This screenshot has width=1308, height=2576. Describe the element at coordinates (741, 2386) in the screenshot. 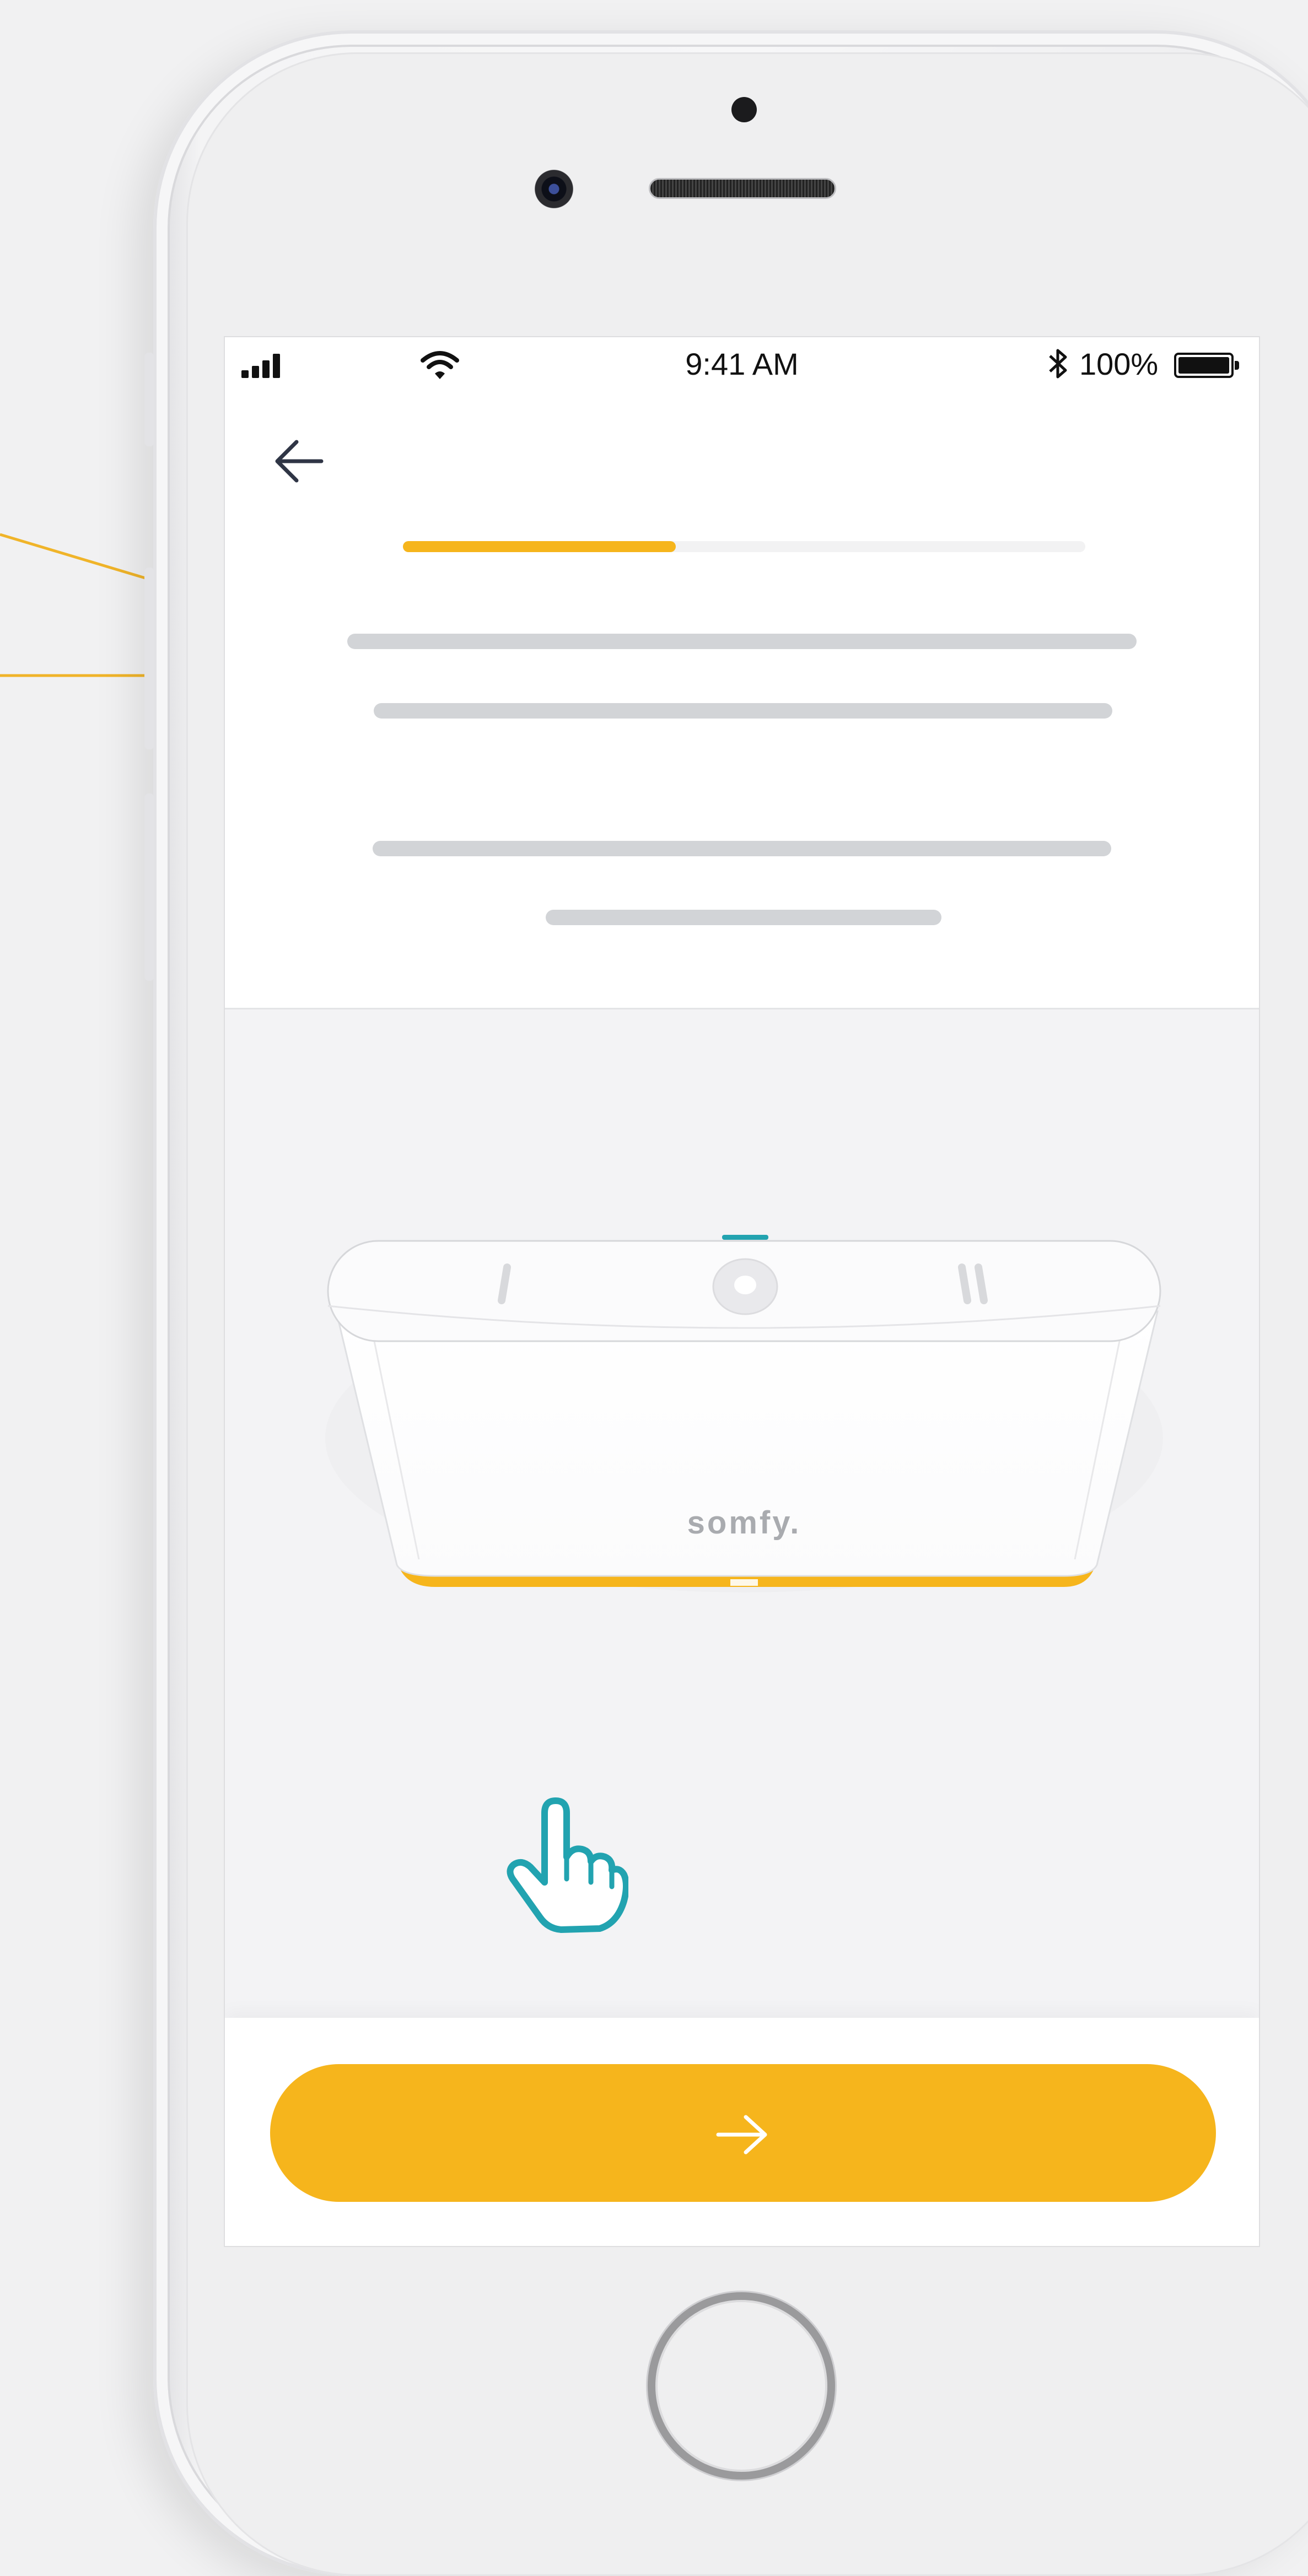

I see `home-button` at that location.